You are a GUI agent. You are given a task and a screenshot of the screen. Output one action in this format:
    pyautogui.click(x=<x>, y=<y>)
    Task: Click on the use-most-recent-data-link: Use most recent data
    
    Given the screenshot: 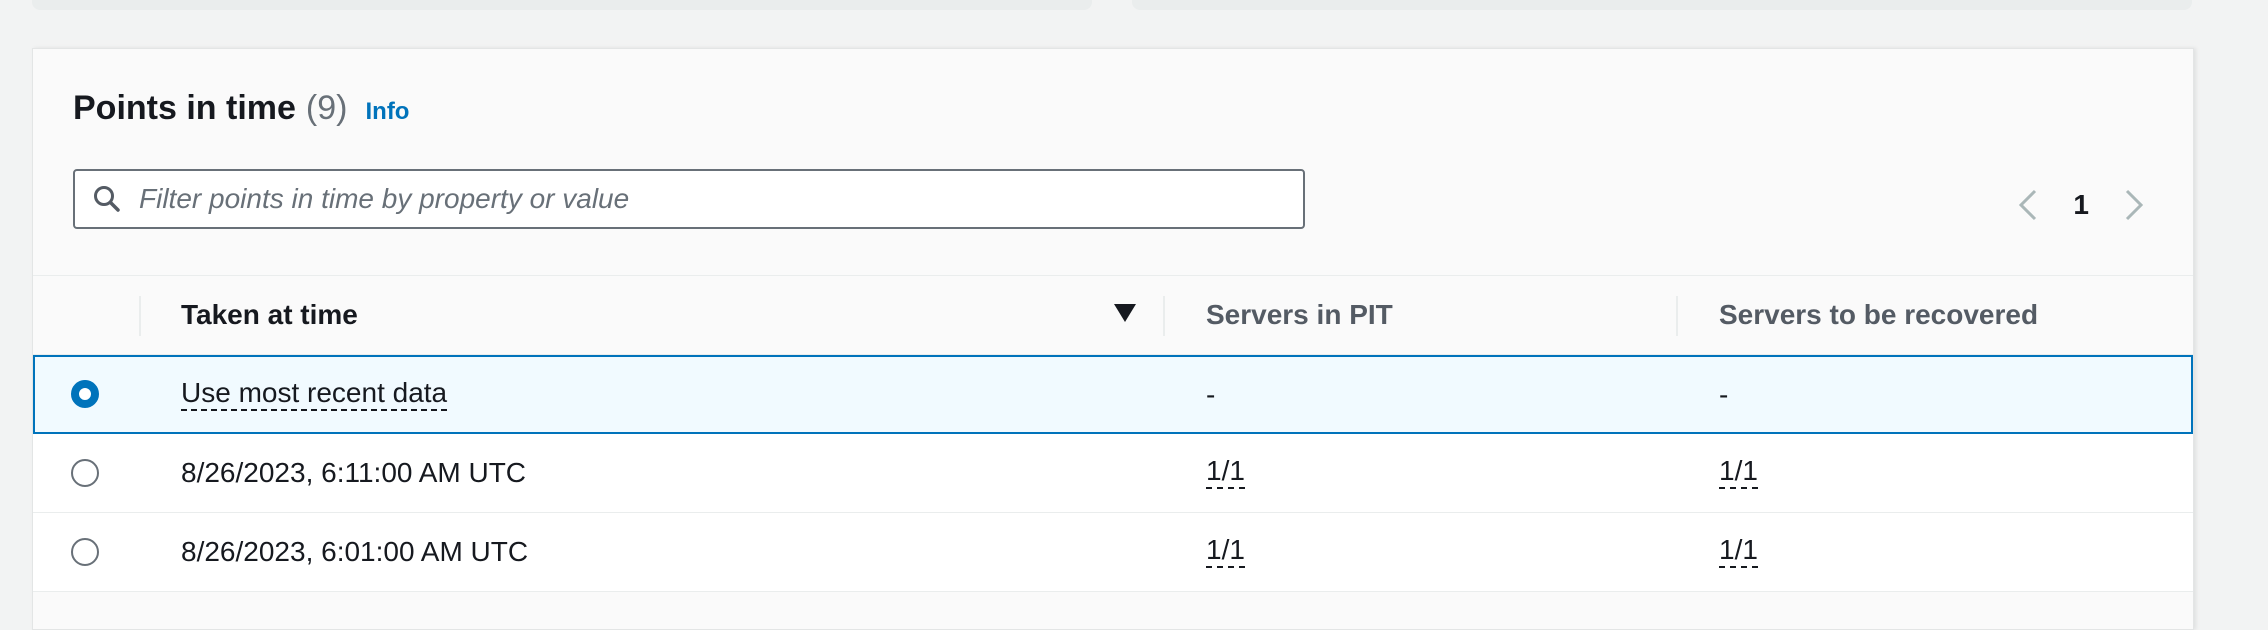 What is the action you would take?
    pyautogui.click(x=314, y=394)
    